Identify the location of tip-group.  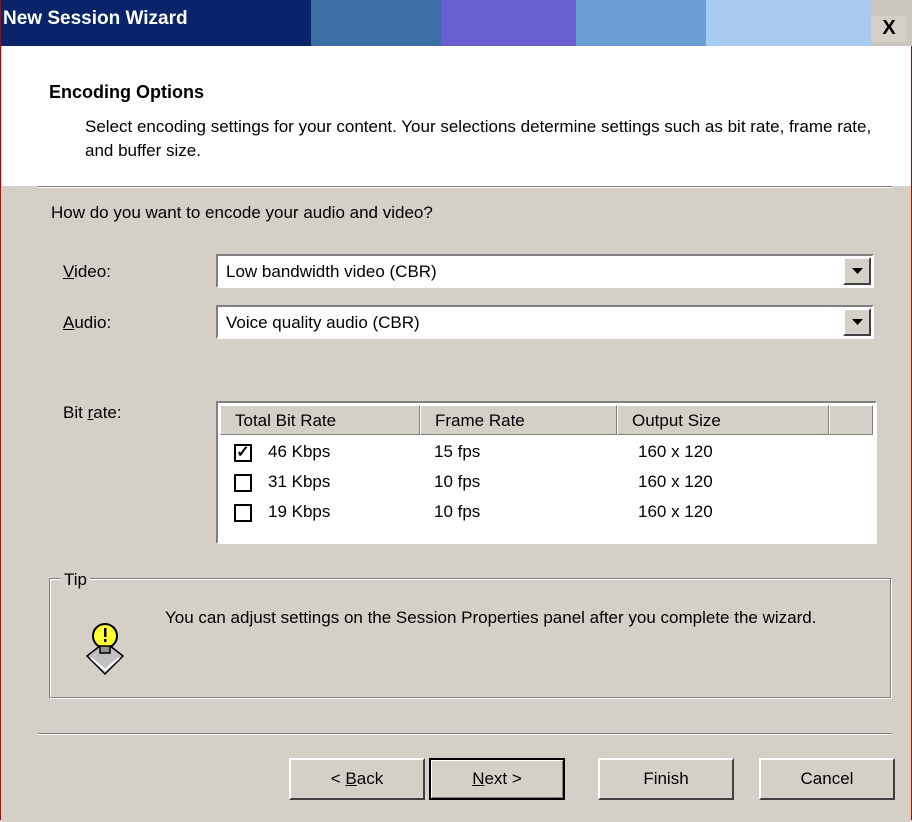
(470, 638).